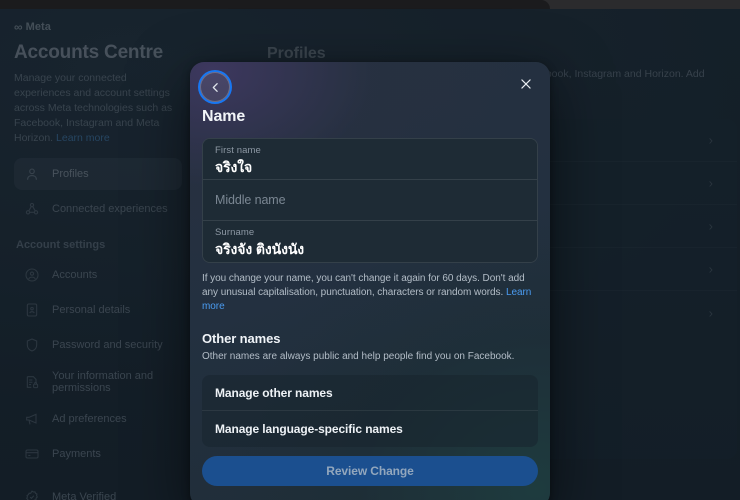  Describe the element at coordinates (370, 471) in the screenshot. I see `review-change-button: Review Change` at that location.